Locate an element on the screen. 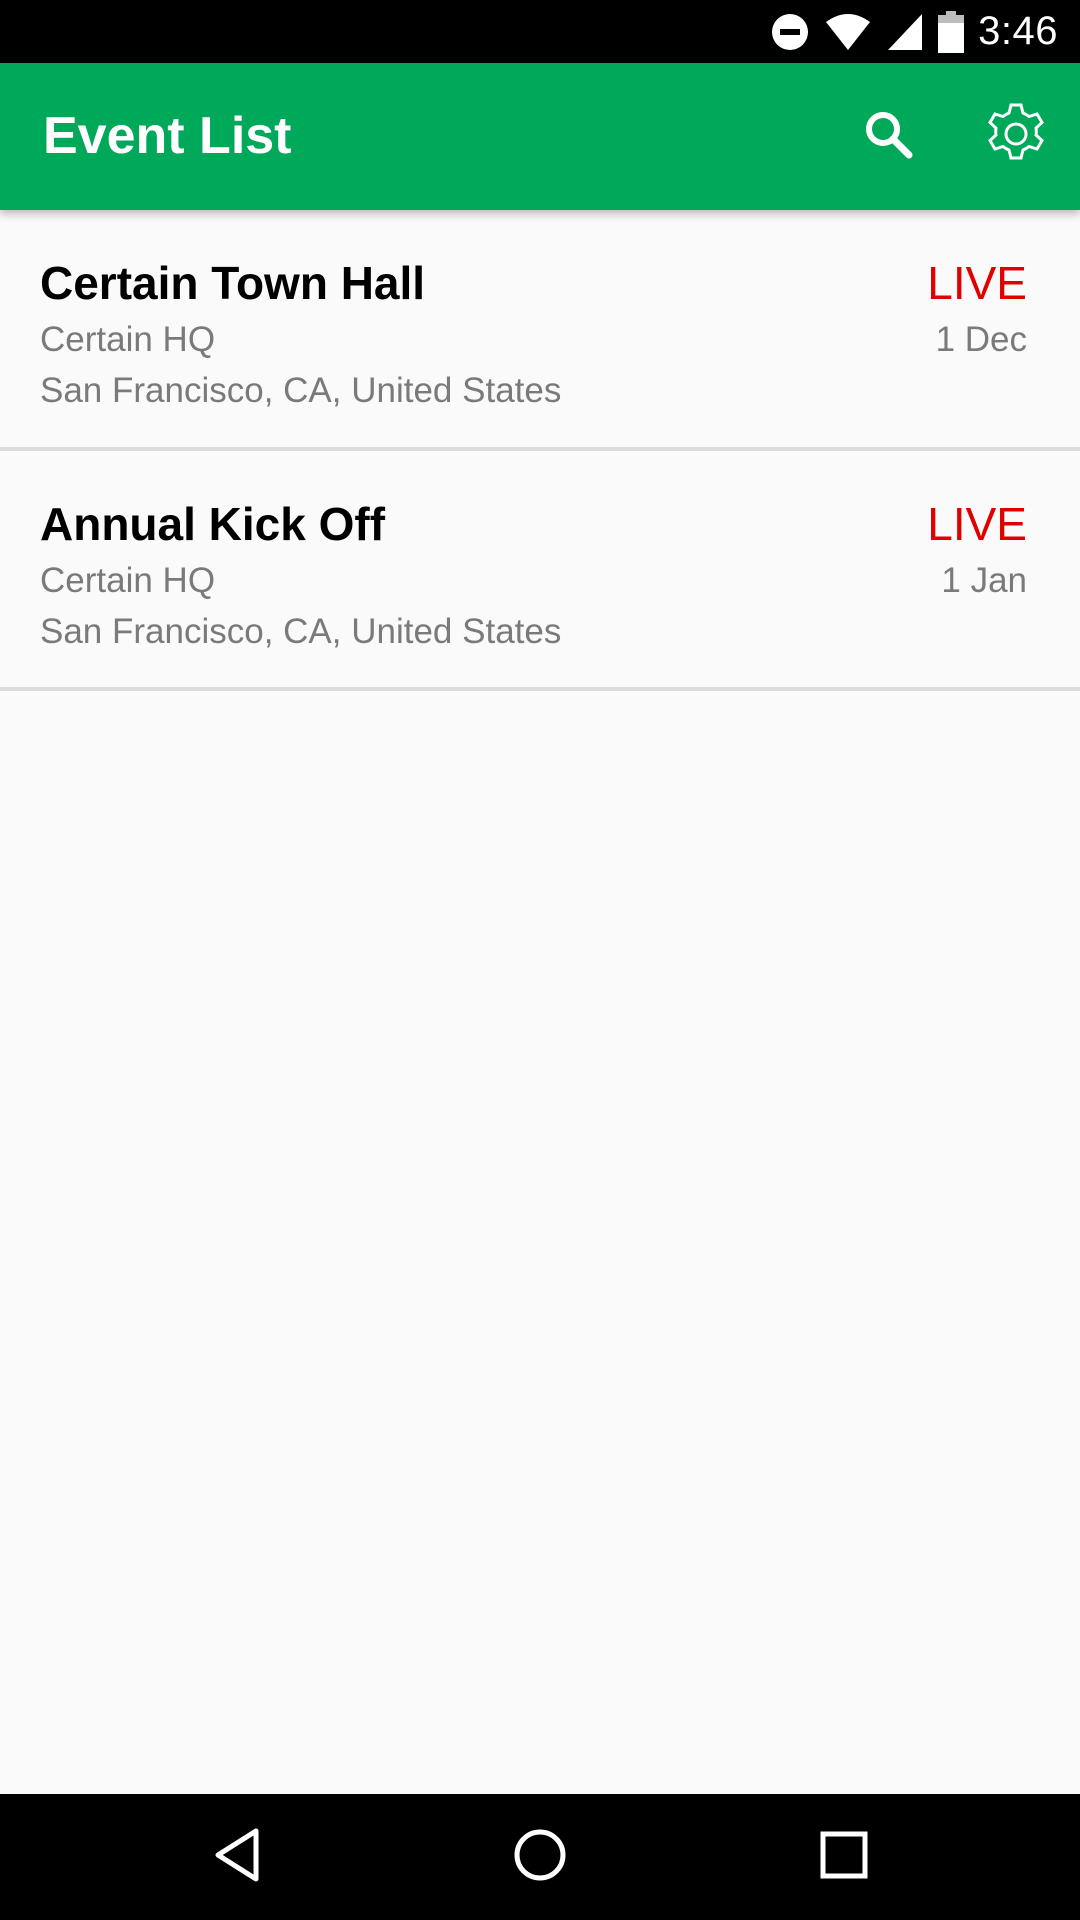 The height and width of the screenshot is (1920, 1080). signal-icon is located at coordinates (905, 32).